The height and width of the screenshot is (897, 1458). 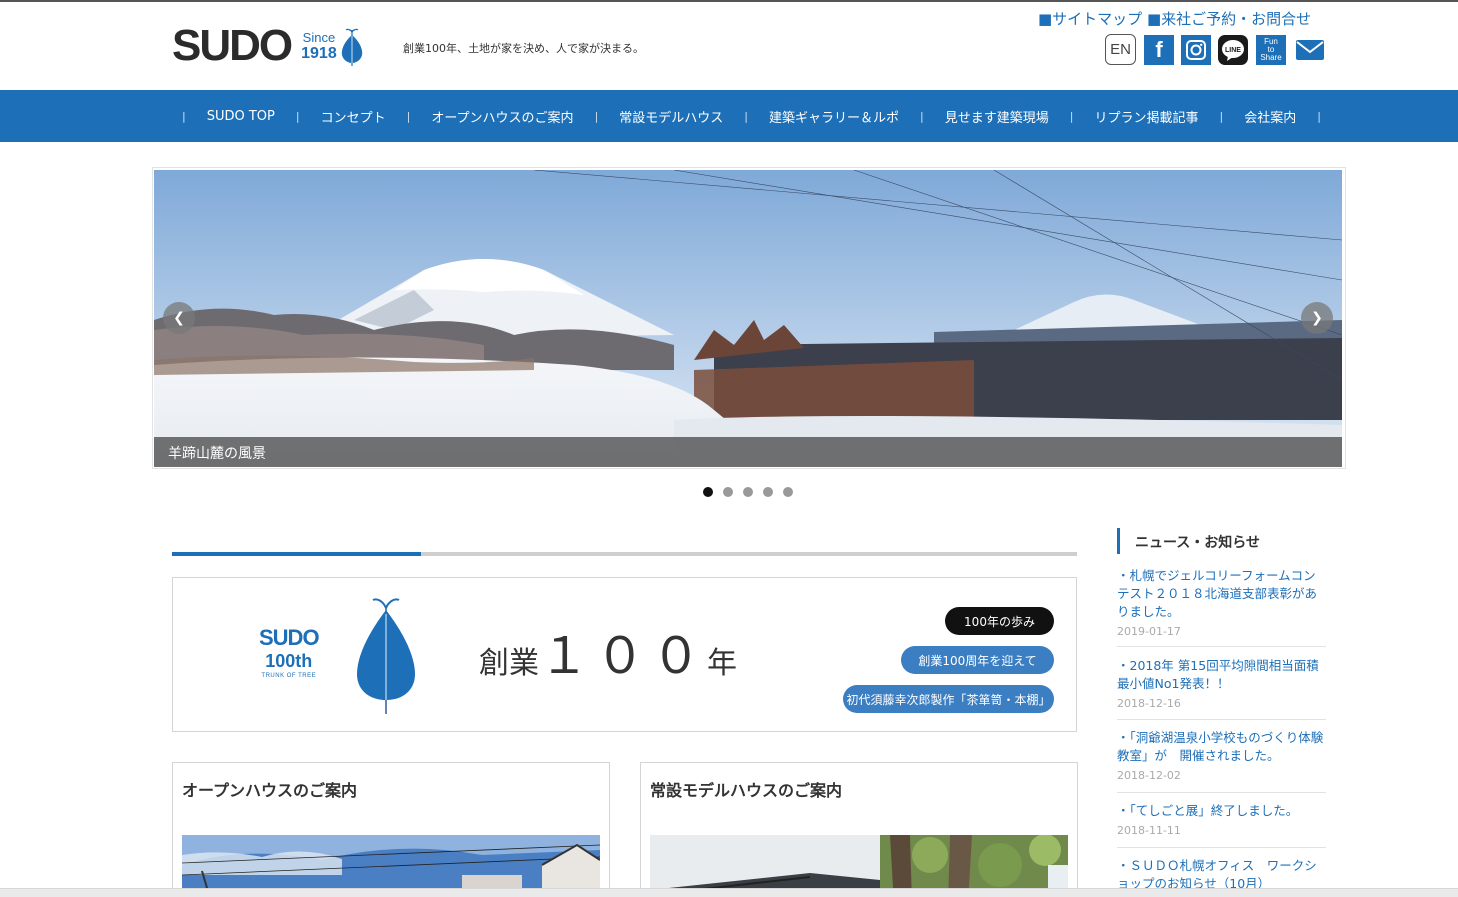 I want to click on logo-since: Since 1918, so click(x=319, y=46).